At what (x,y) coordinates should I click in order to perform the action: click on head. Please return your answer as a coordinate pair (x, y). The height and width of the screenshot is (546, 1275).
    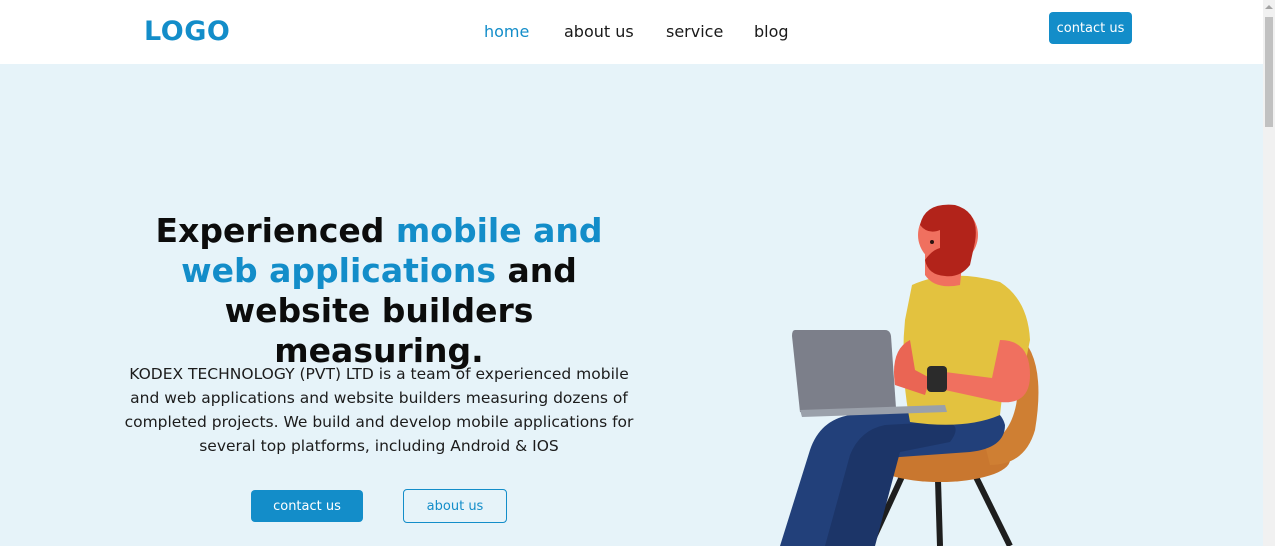
    Looking at the image, I should click on (948, 245).